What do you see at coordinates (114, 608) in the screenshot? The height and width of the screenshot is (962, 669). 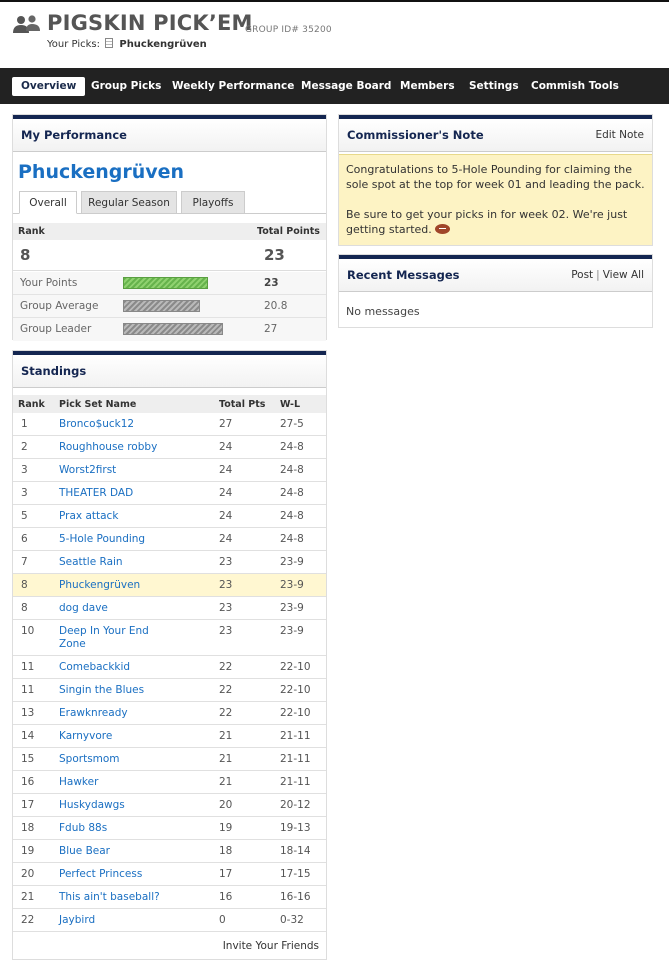 I see `standings-pick-set-link: dog dave` at bounding box center [114, 608].